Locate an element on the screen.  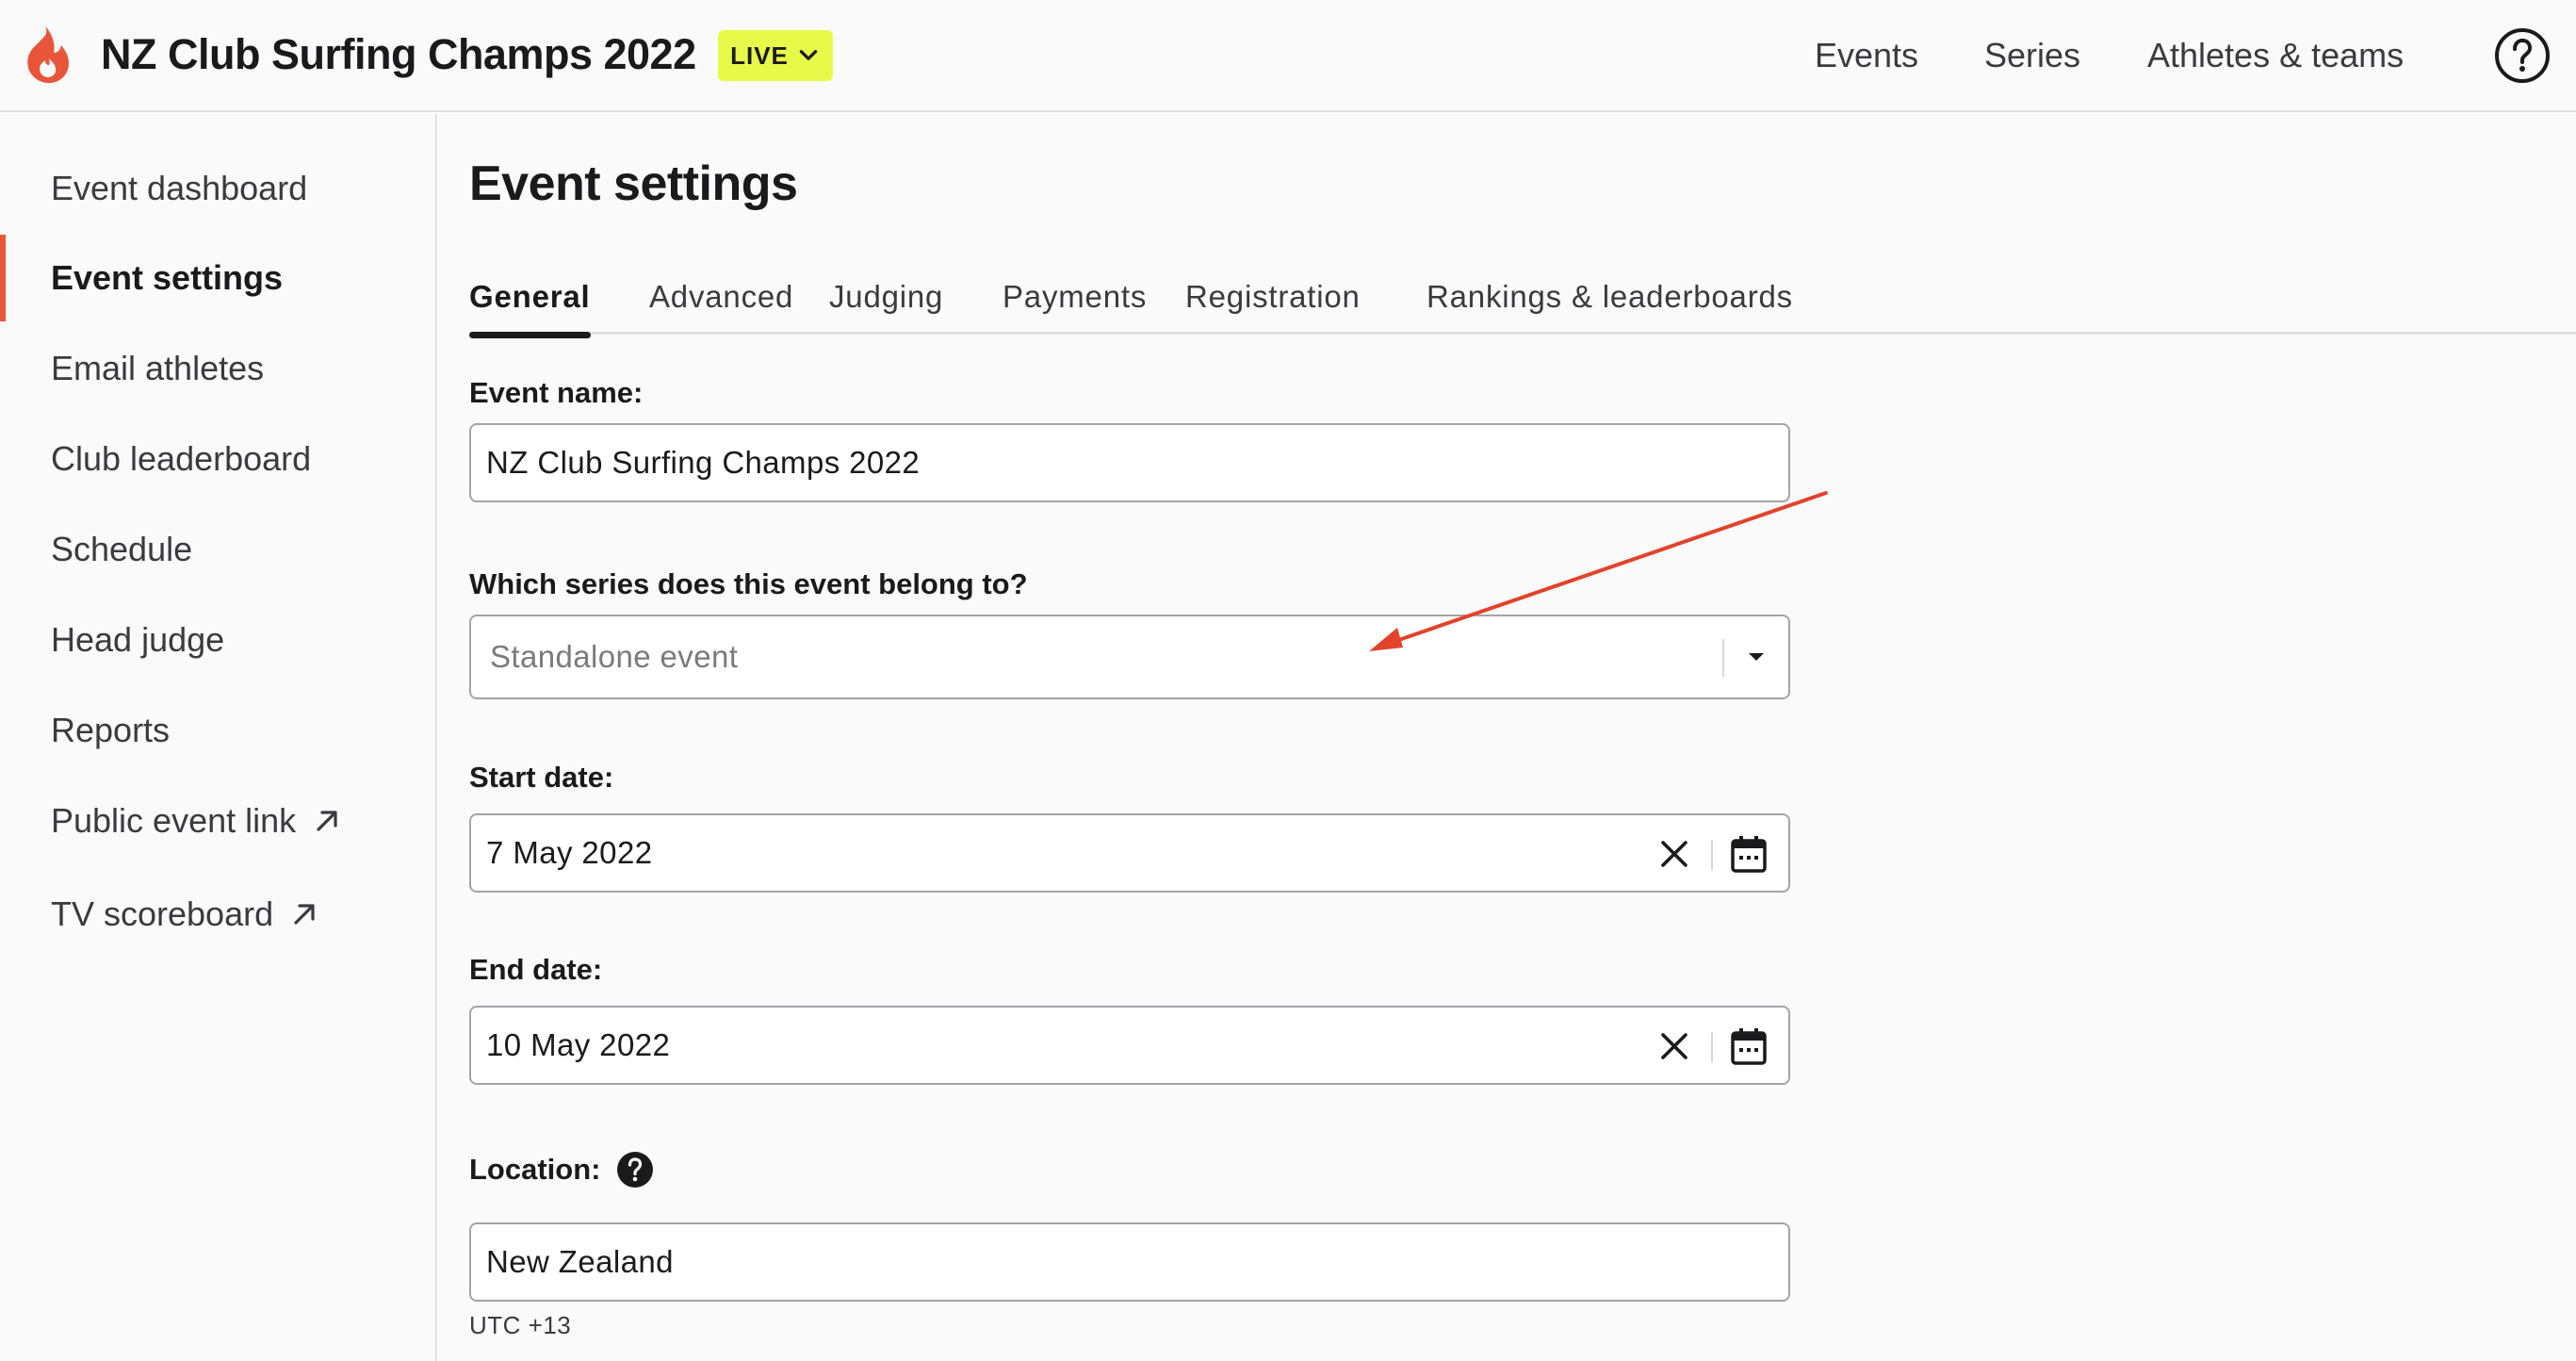
sidebar-item-label: Email athletes is located at coordinates (158, 368).